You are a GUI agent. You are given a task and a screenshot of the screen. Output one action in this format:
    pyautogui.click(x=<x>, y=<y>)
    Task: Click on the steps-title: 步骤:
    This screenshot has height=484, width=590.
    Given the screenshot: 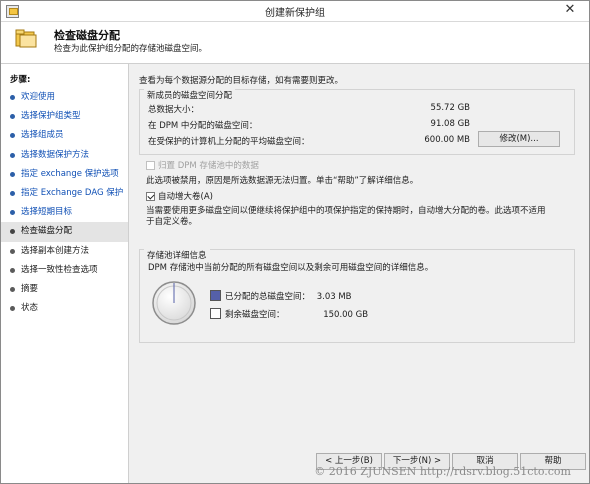 What is the action you would take?
    pyautogui.click(x=20, y=80)
    